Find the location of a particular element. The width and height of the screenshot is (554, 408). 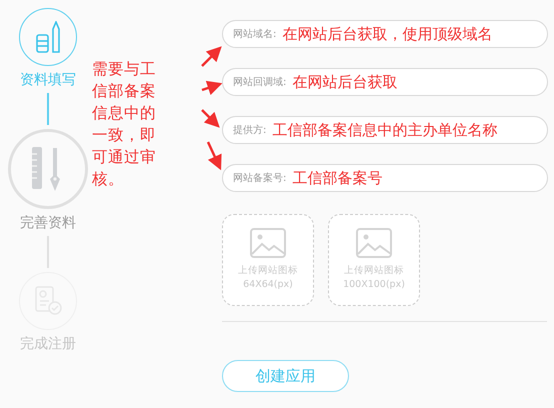

text-field: 提供方: 工信部备案信息中的主办单位名称 is located at coordinates (385, 130).